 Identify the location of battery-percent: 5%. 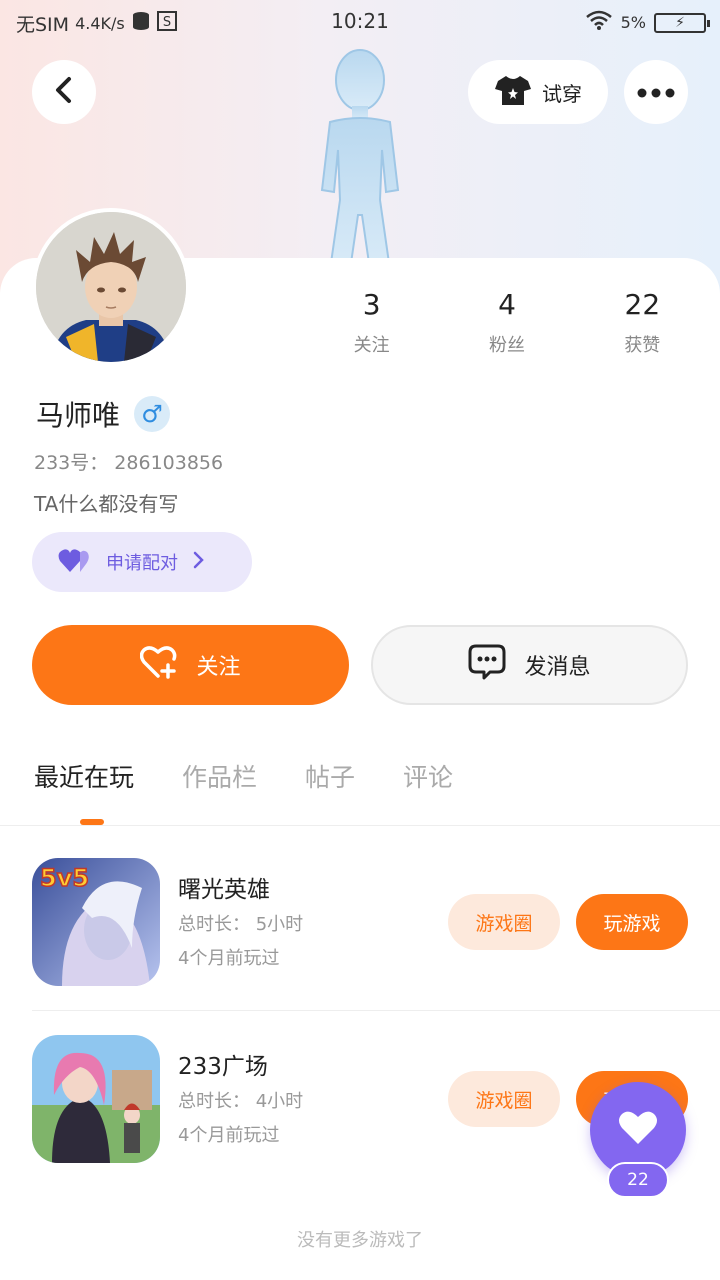
(633, 22).